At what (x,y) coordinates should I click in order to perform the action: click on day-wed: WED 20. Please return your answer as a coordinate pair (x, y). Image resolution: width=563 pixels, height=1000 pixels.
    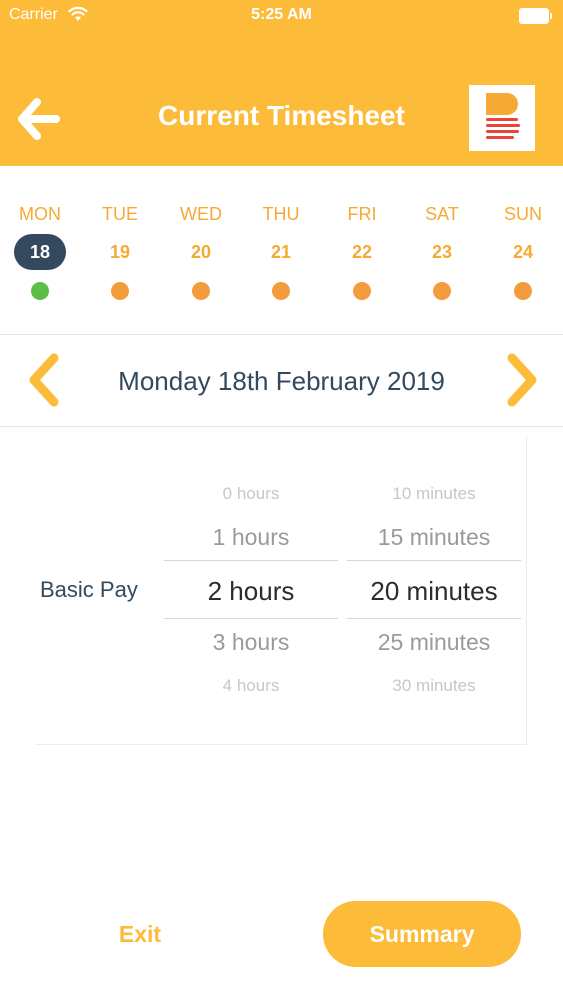
    Looking at the image, I should click on (201, 250).